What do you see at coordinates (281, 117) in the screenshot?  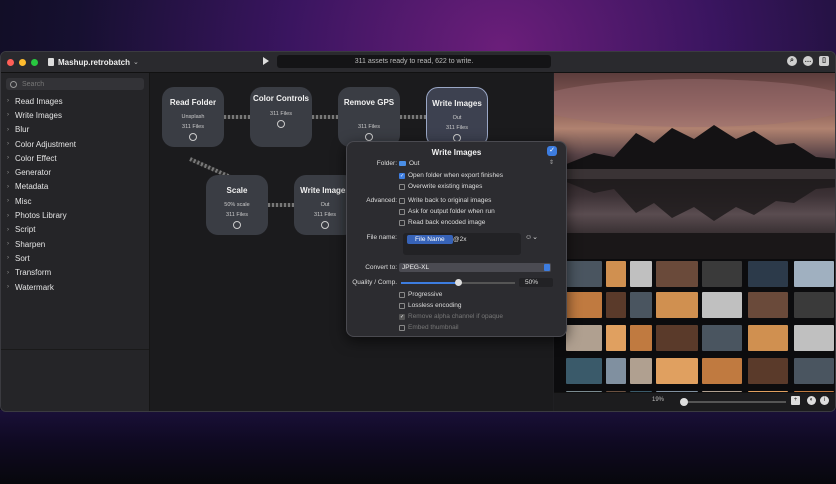 I see `node-color-controls: Color Controls 311 Files` at bounding box center [281, 117].